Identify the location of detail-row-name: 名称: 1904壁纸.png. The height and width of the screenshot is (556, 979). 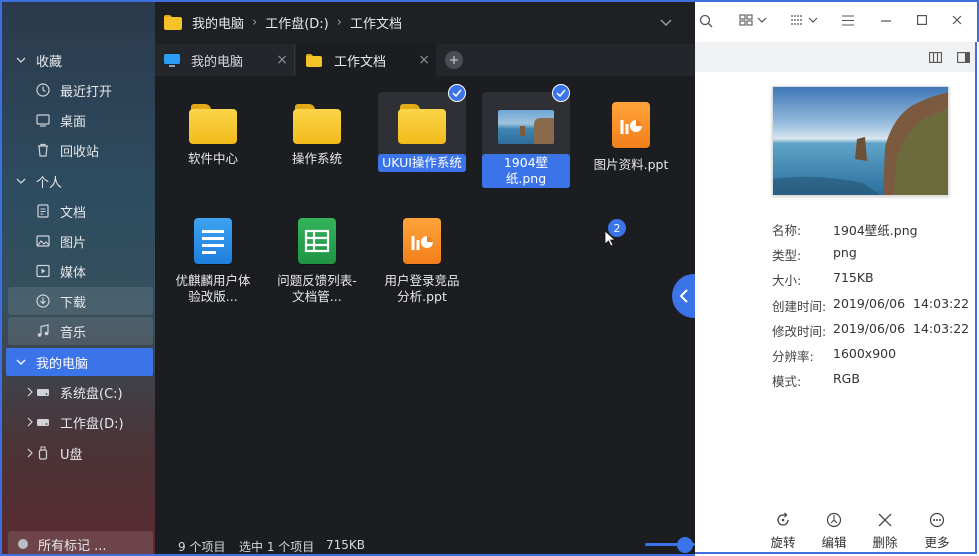
(845, 229).